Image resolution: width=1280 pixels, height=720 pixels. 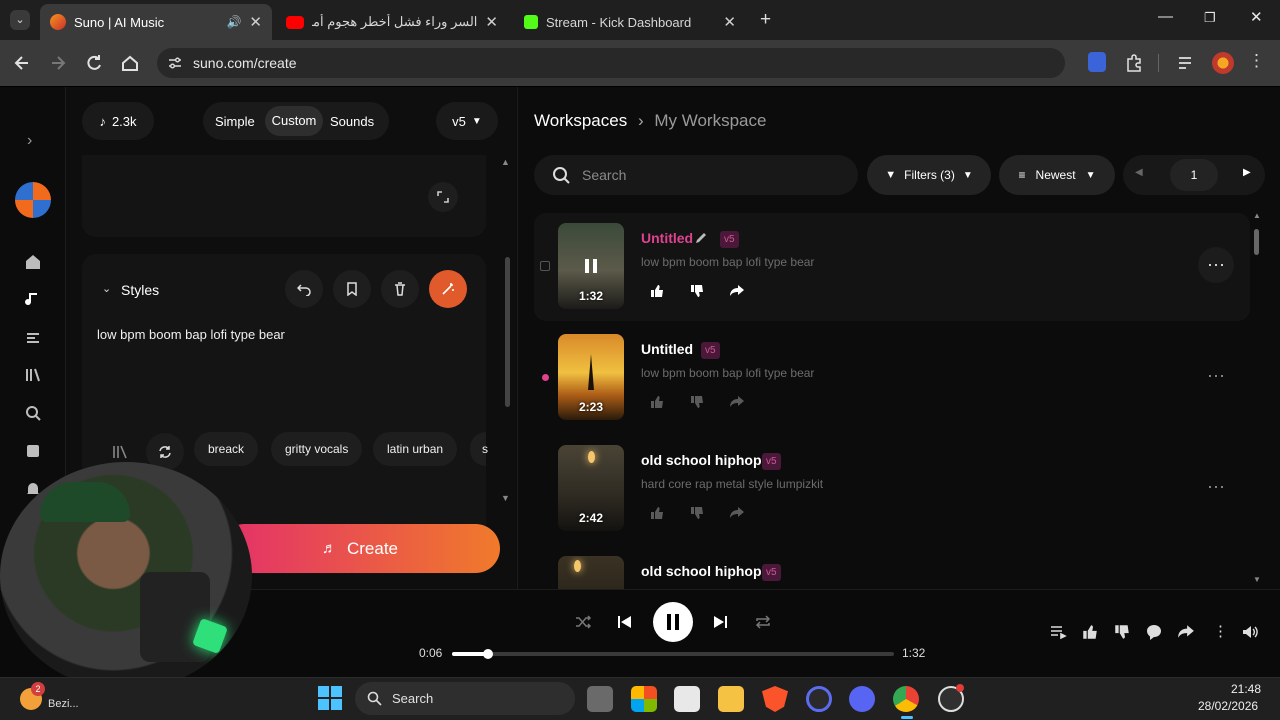 What do you see at coordinates (467, 121) in the screenshot?
I see `model-select: v5 ▼` at bounding box center [467, 121].